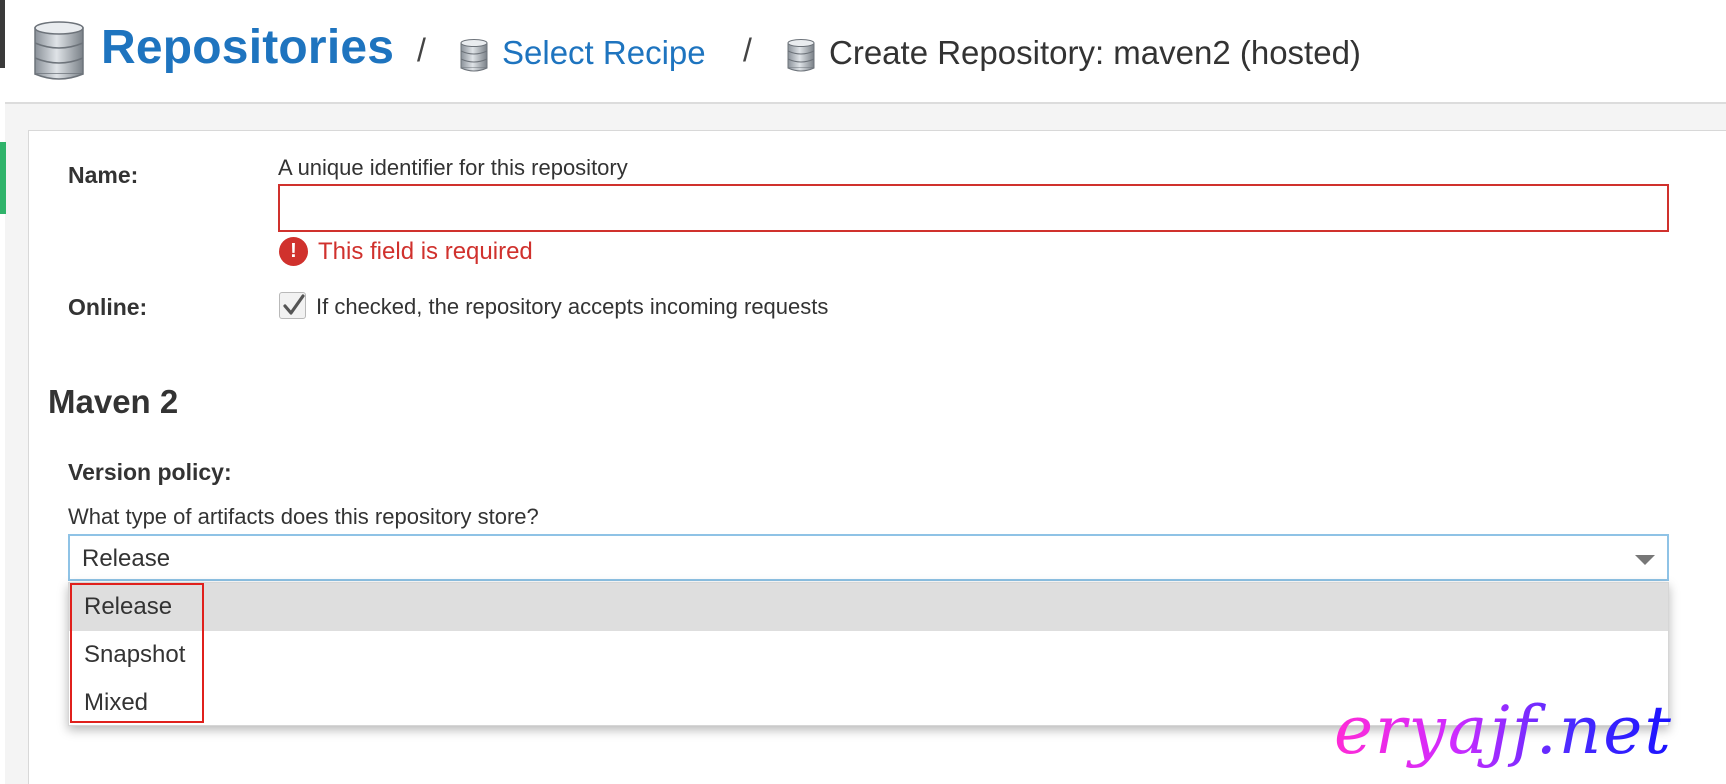 The image size is (1726, 784). I want to click on option-label: Snapshot, so click(135, 654).